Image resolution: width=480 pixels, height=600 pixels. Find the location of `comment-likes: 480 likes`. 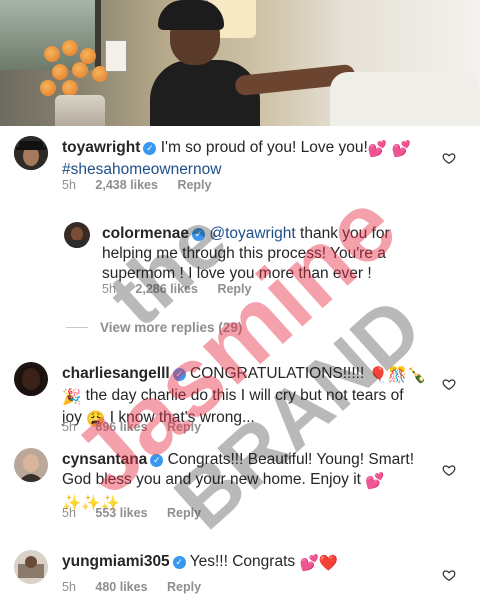

comment-likes: 480 likes is located at coordinates (121, 587).